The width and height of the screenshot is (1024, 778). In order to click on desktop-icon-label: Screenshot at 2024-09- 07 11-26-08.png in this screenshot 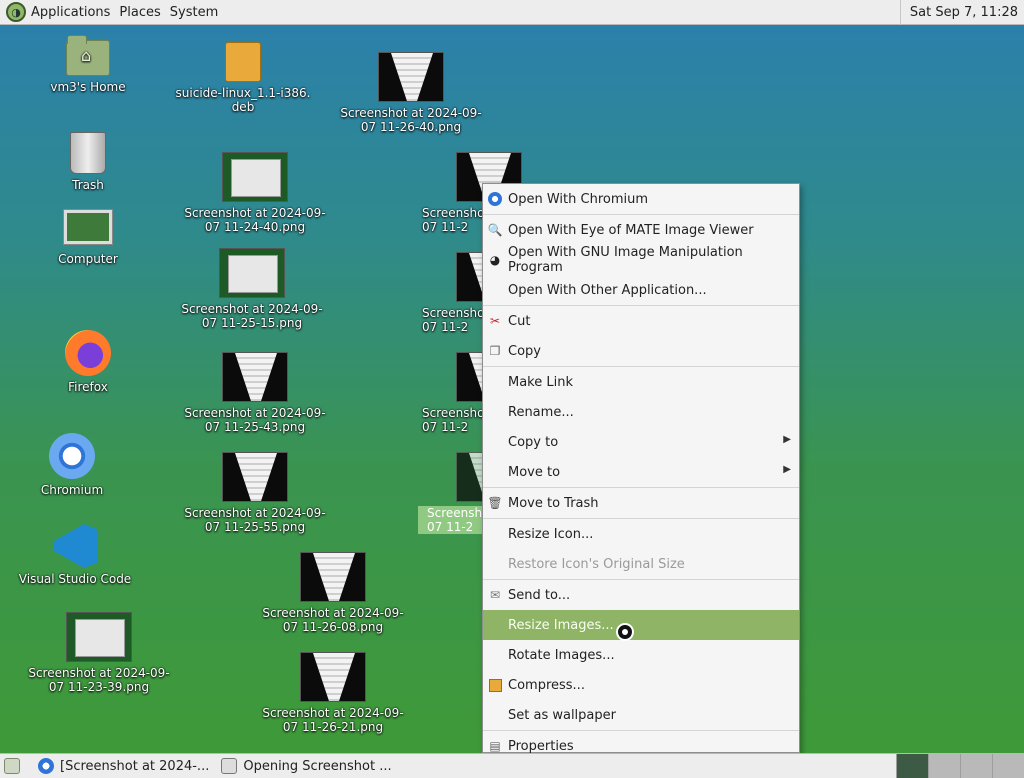, I will do `click(333, 620)`.